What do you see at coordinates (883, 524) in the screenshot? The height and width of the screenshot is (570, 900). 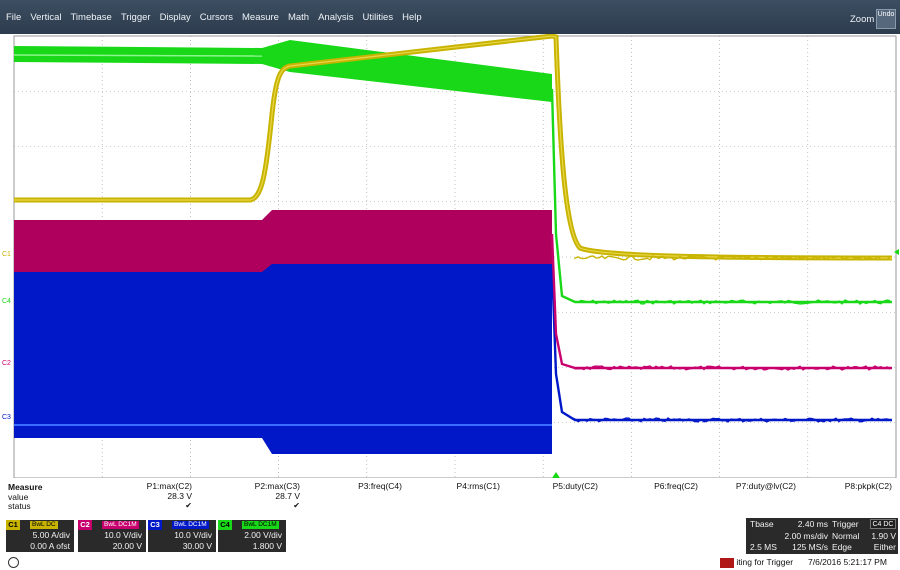 I see `trigger-channel-badge: C4 DC` at bounding box center [883, 524].